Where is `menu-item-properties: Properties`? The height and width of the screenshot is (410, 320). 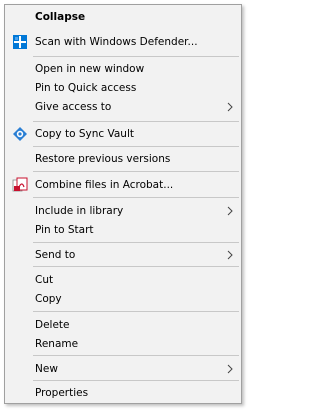
menu-item-properties: Properties is located at coordinates (123, 393).